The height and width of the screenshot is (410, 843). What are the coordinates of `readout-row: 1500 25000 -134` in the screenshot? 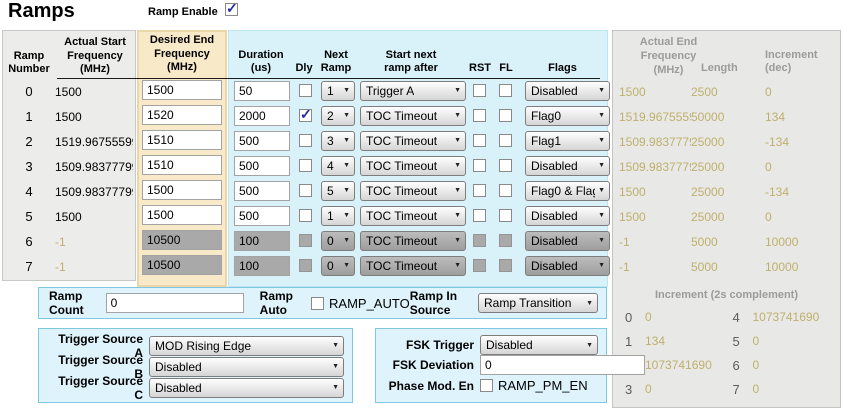 It's located at (726, 191).